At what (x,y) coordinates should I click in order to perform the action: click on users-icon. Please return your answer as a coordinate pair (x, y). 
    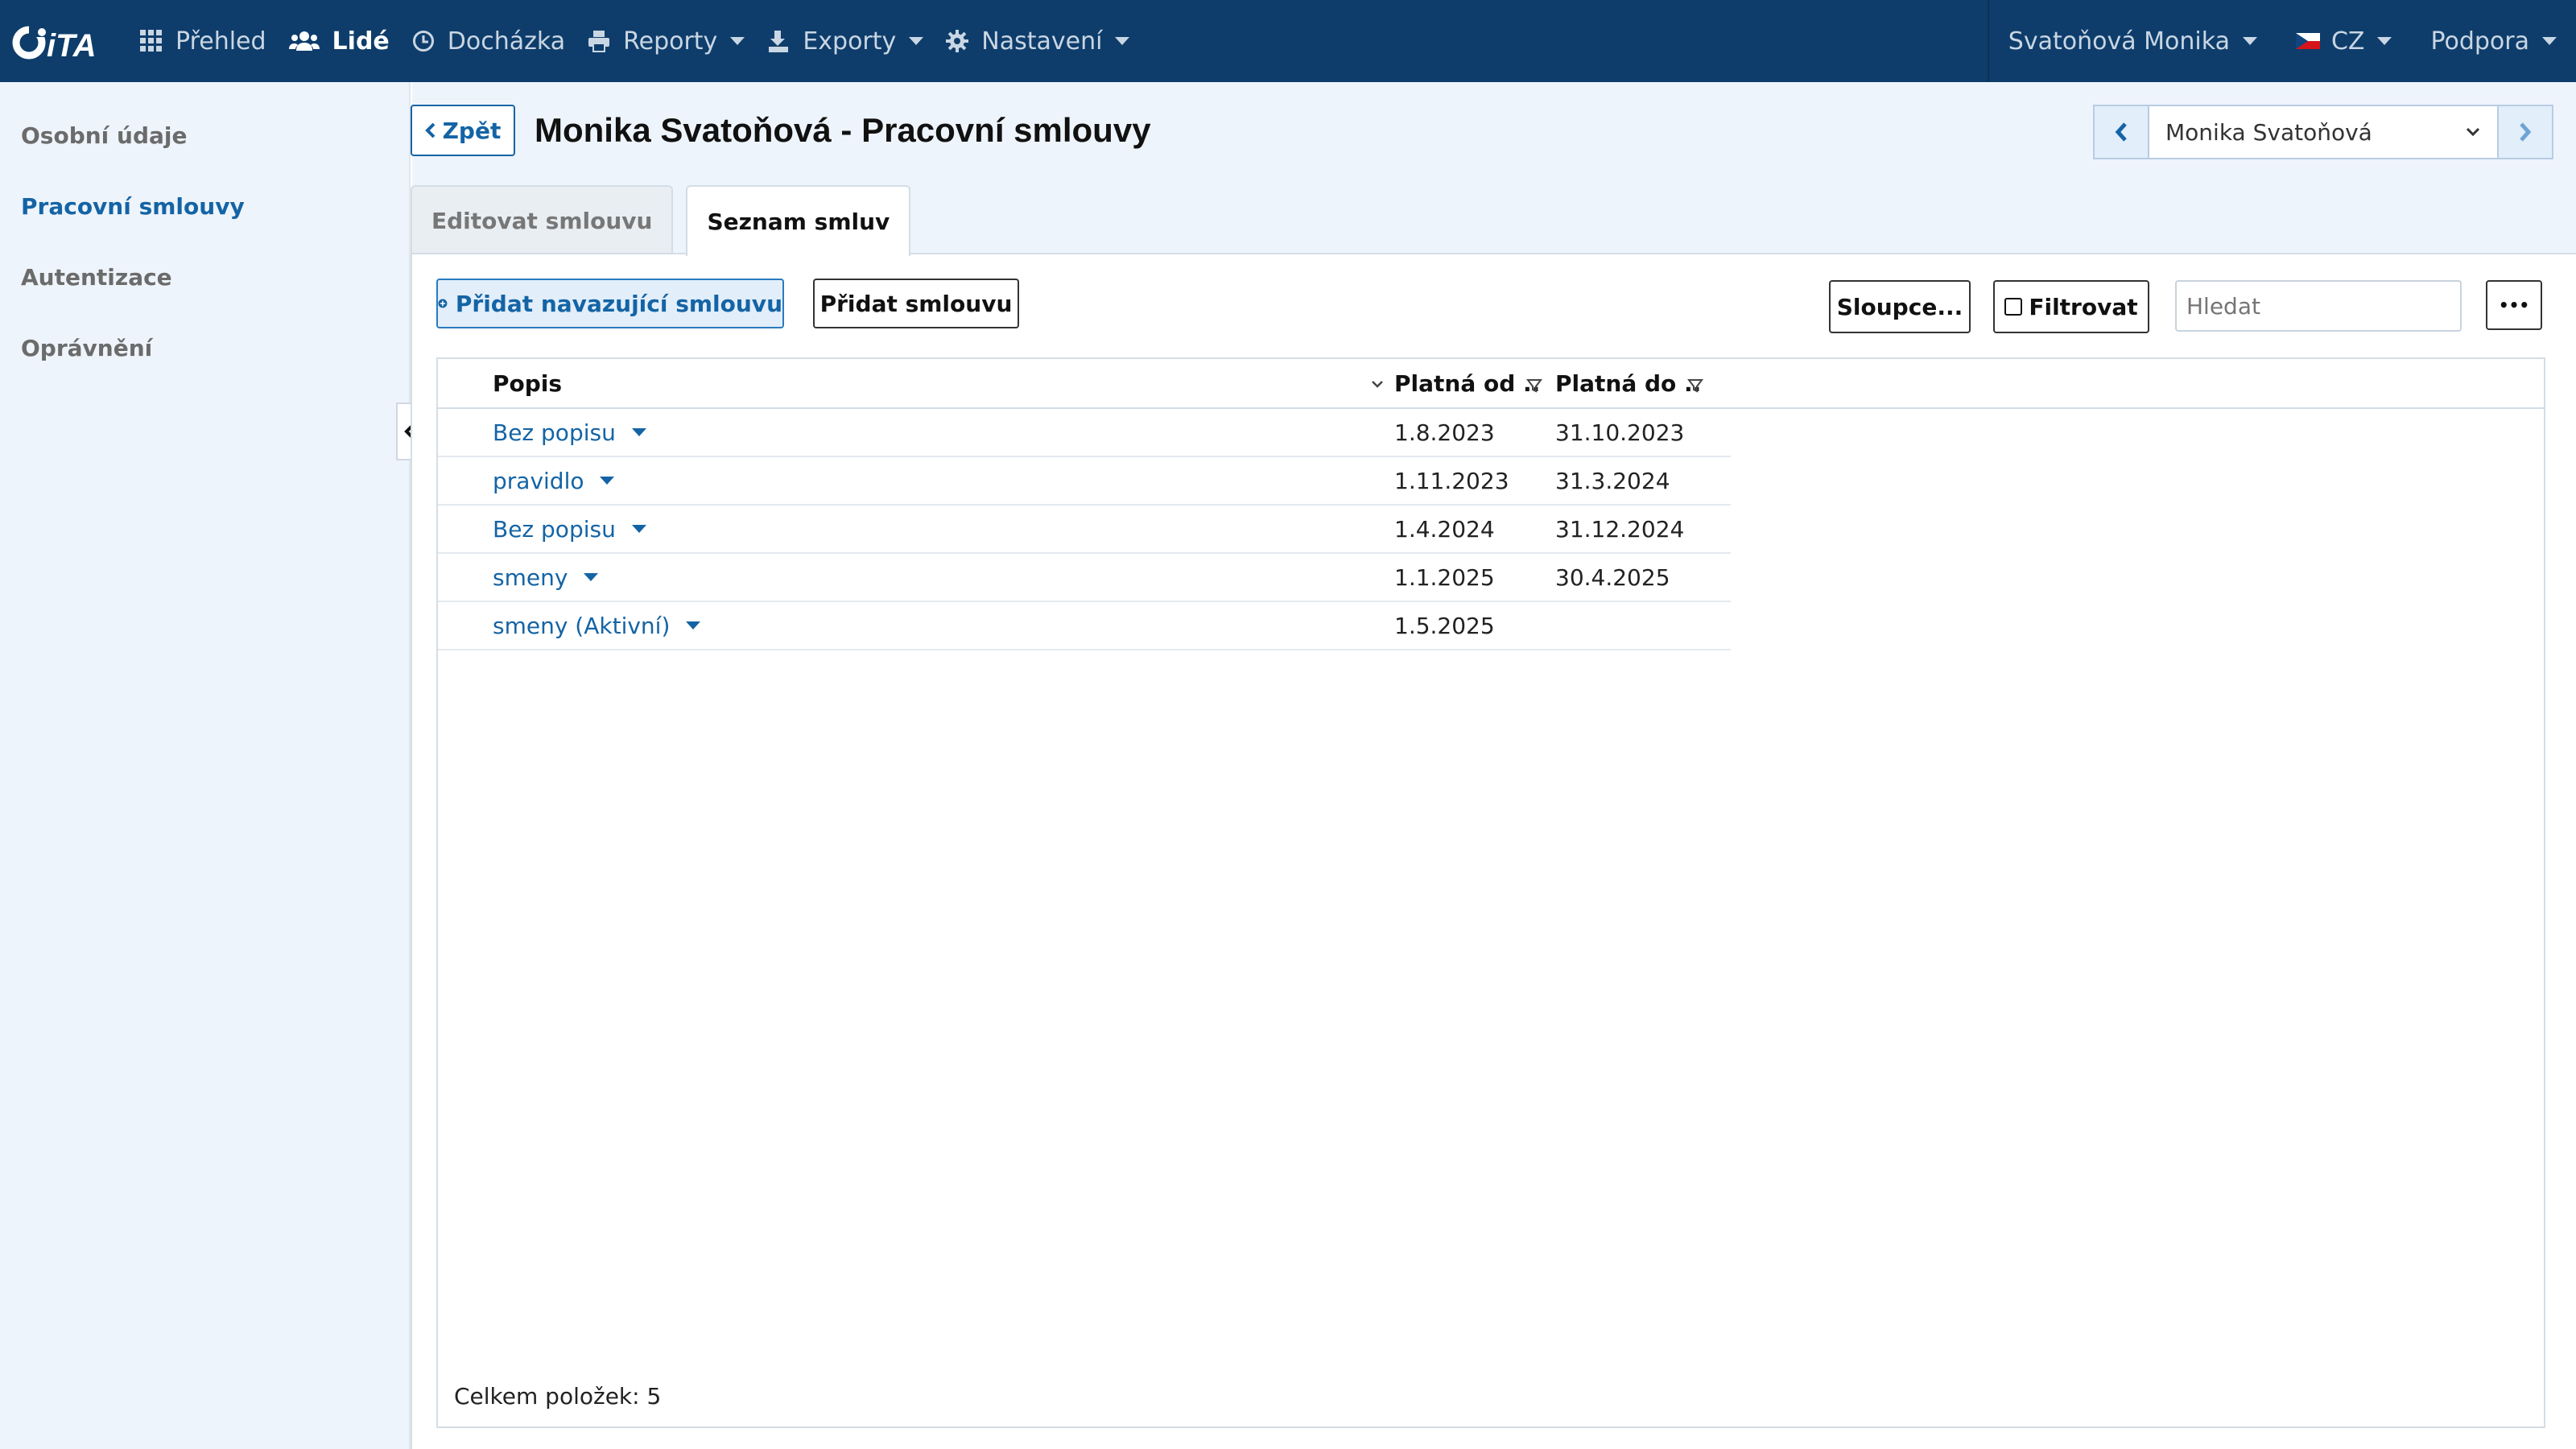
    Looking at the image, I should click on (304, 41).